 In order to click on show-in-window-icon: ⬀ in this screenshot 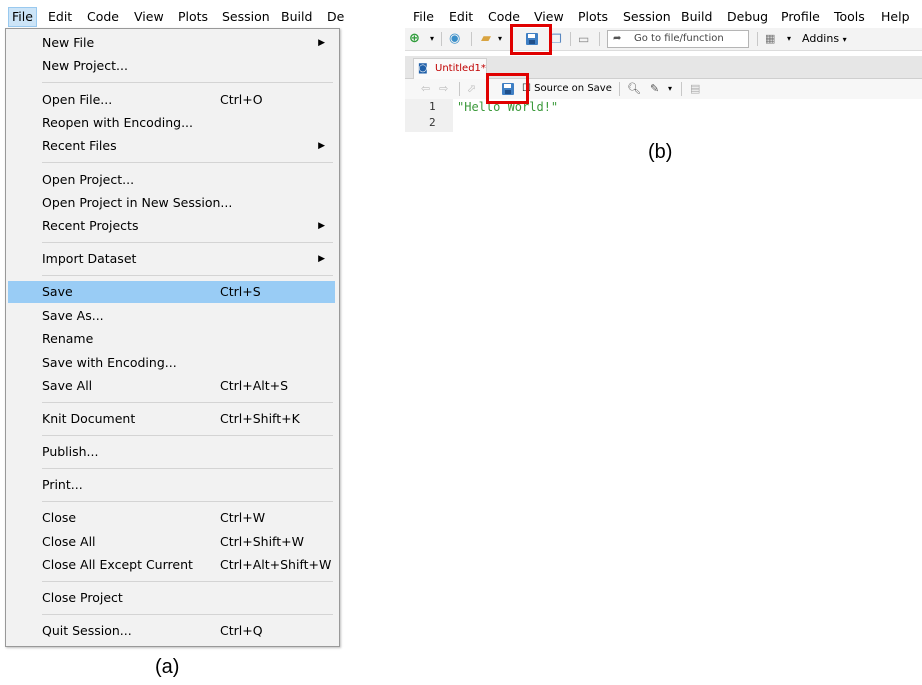, I will do `click(471, 89)`.